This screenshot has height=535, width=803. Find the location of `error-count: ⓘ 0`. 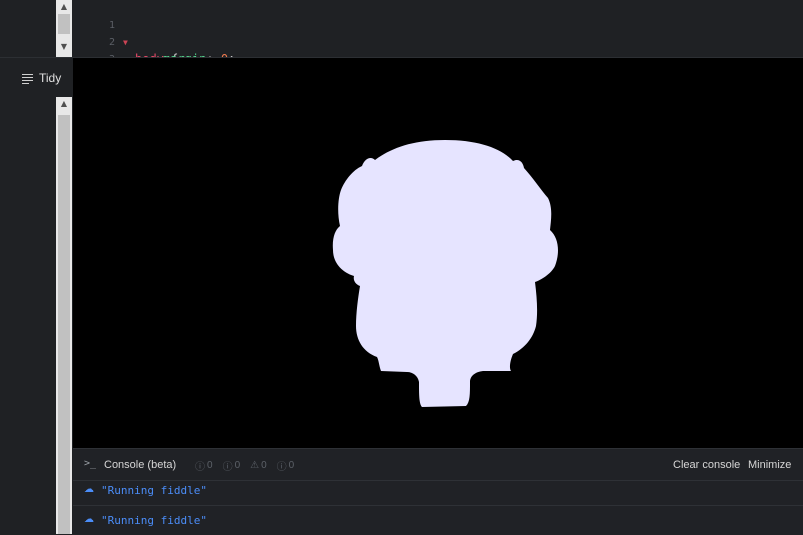

error-count: ⓘ 0 is located at coordinates (286, 465).